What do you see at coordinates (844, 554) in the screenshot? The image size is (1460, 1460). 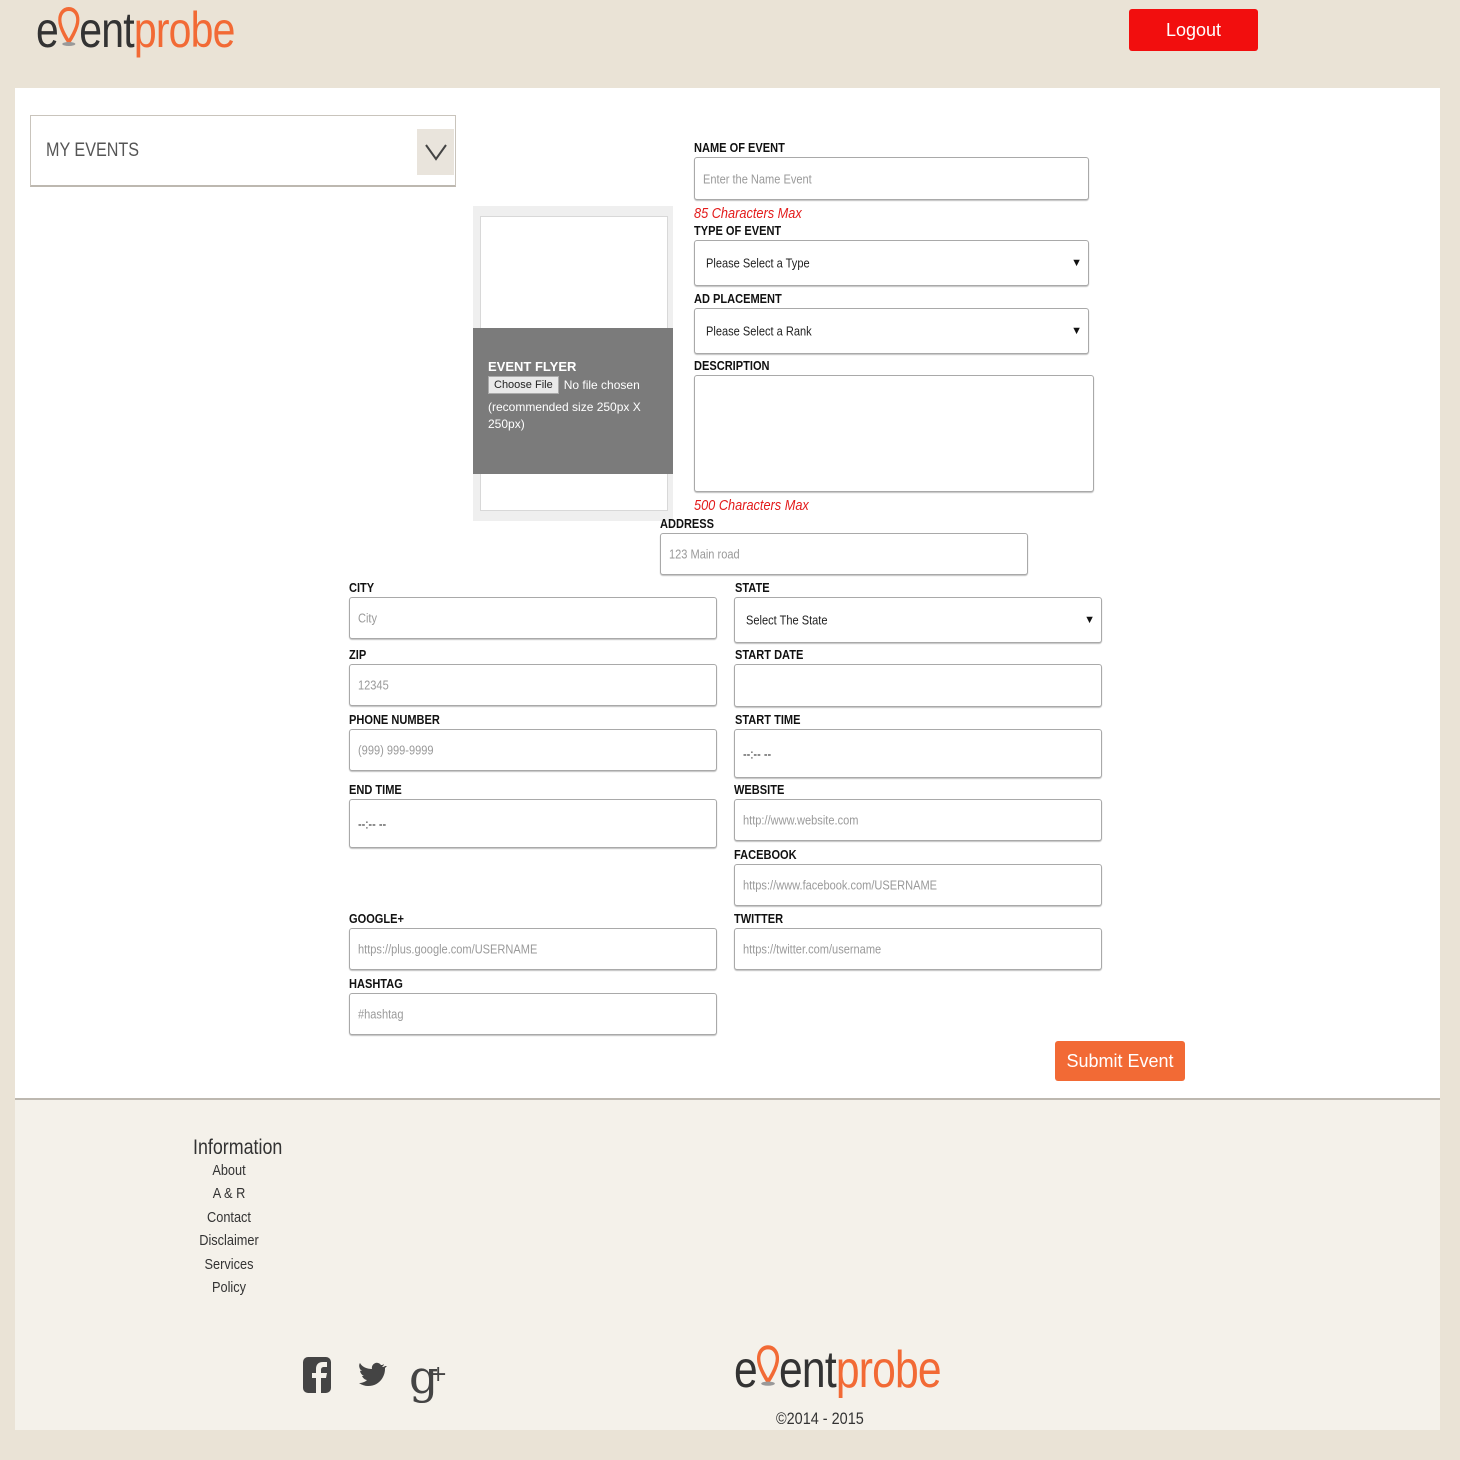 I see `address-input: 123 Main road` at bounding box center [844, 554].